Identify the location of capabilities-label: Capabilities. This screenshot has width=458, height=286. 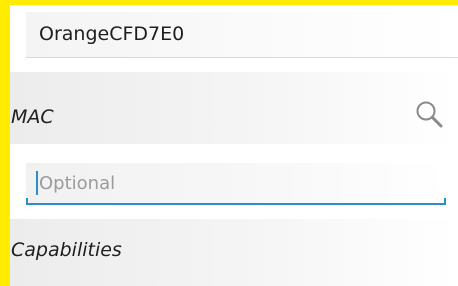
(66, 250).